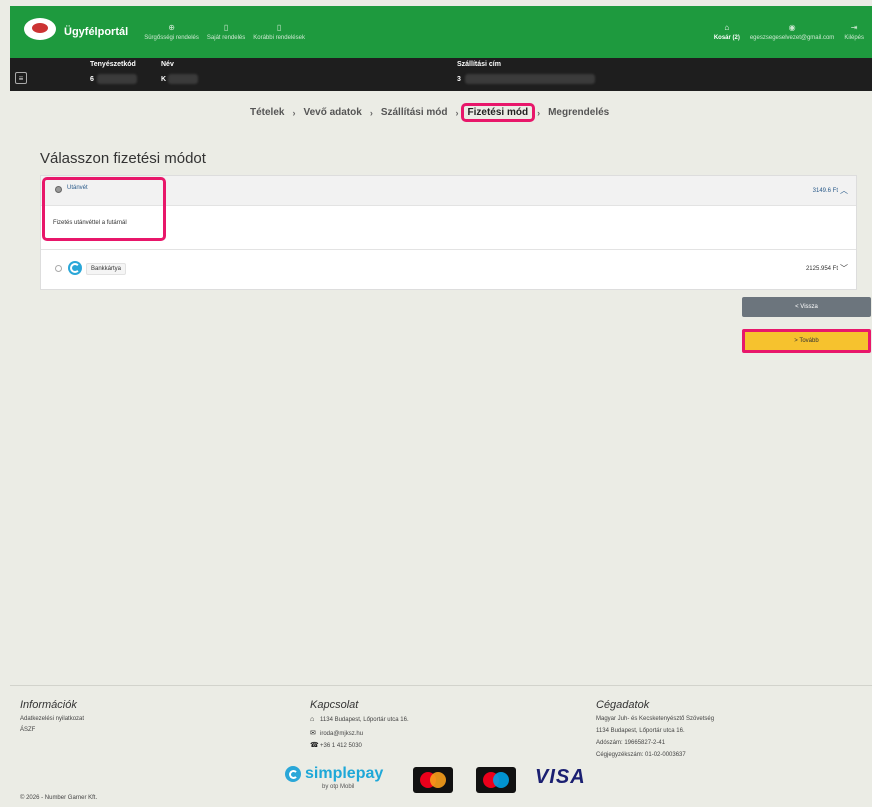  I want to click on home-icon: ⌂, so click(312, 719).